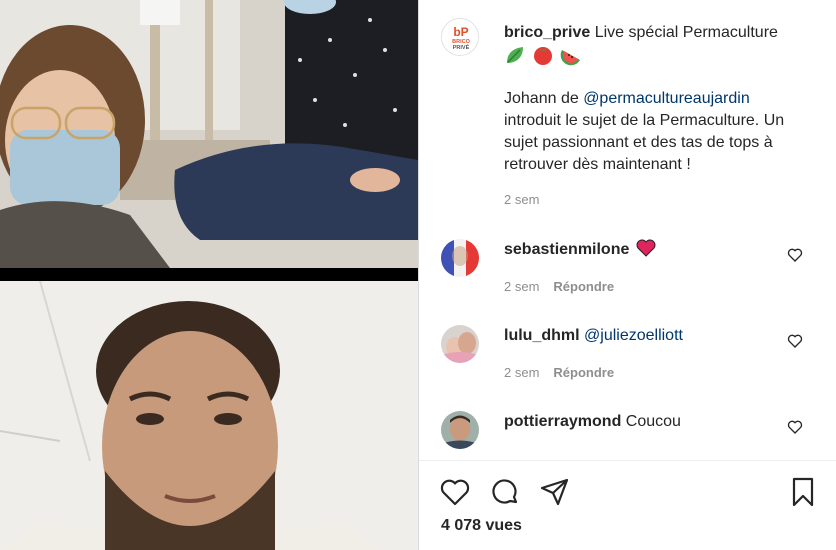 The width and height of the screenshot is (836, 550). What do you see at coordinates (521, 199) in the screenshot?
I see `caption-timestamp: 2 sem` at bounding box center [521, 199].